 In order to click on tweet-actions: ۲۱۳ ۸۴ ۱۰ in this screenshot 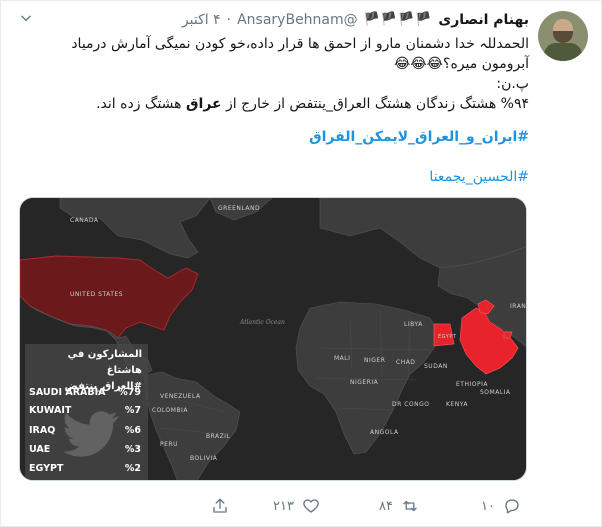, I will do `click(301, 506)`.